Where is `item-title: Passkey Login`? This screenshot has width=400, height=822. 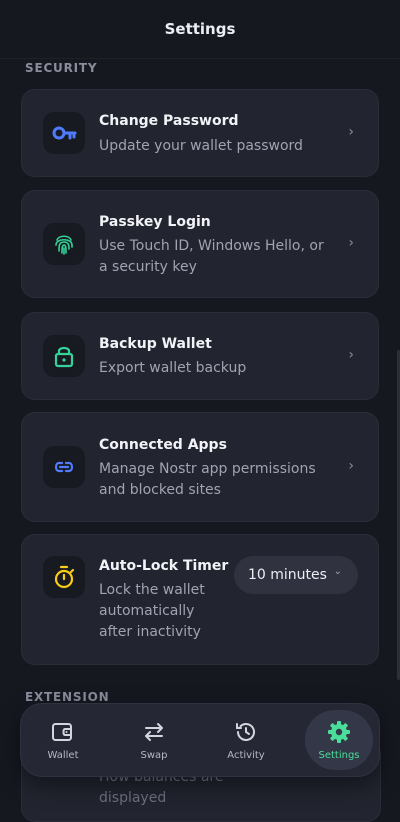
item-title: Passkey Login is located at coordinates (155, 222).